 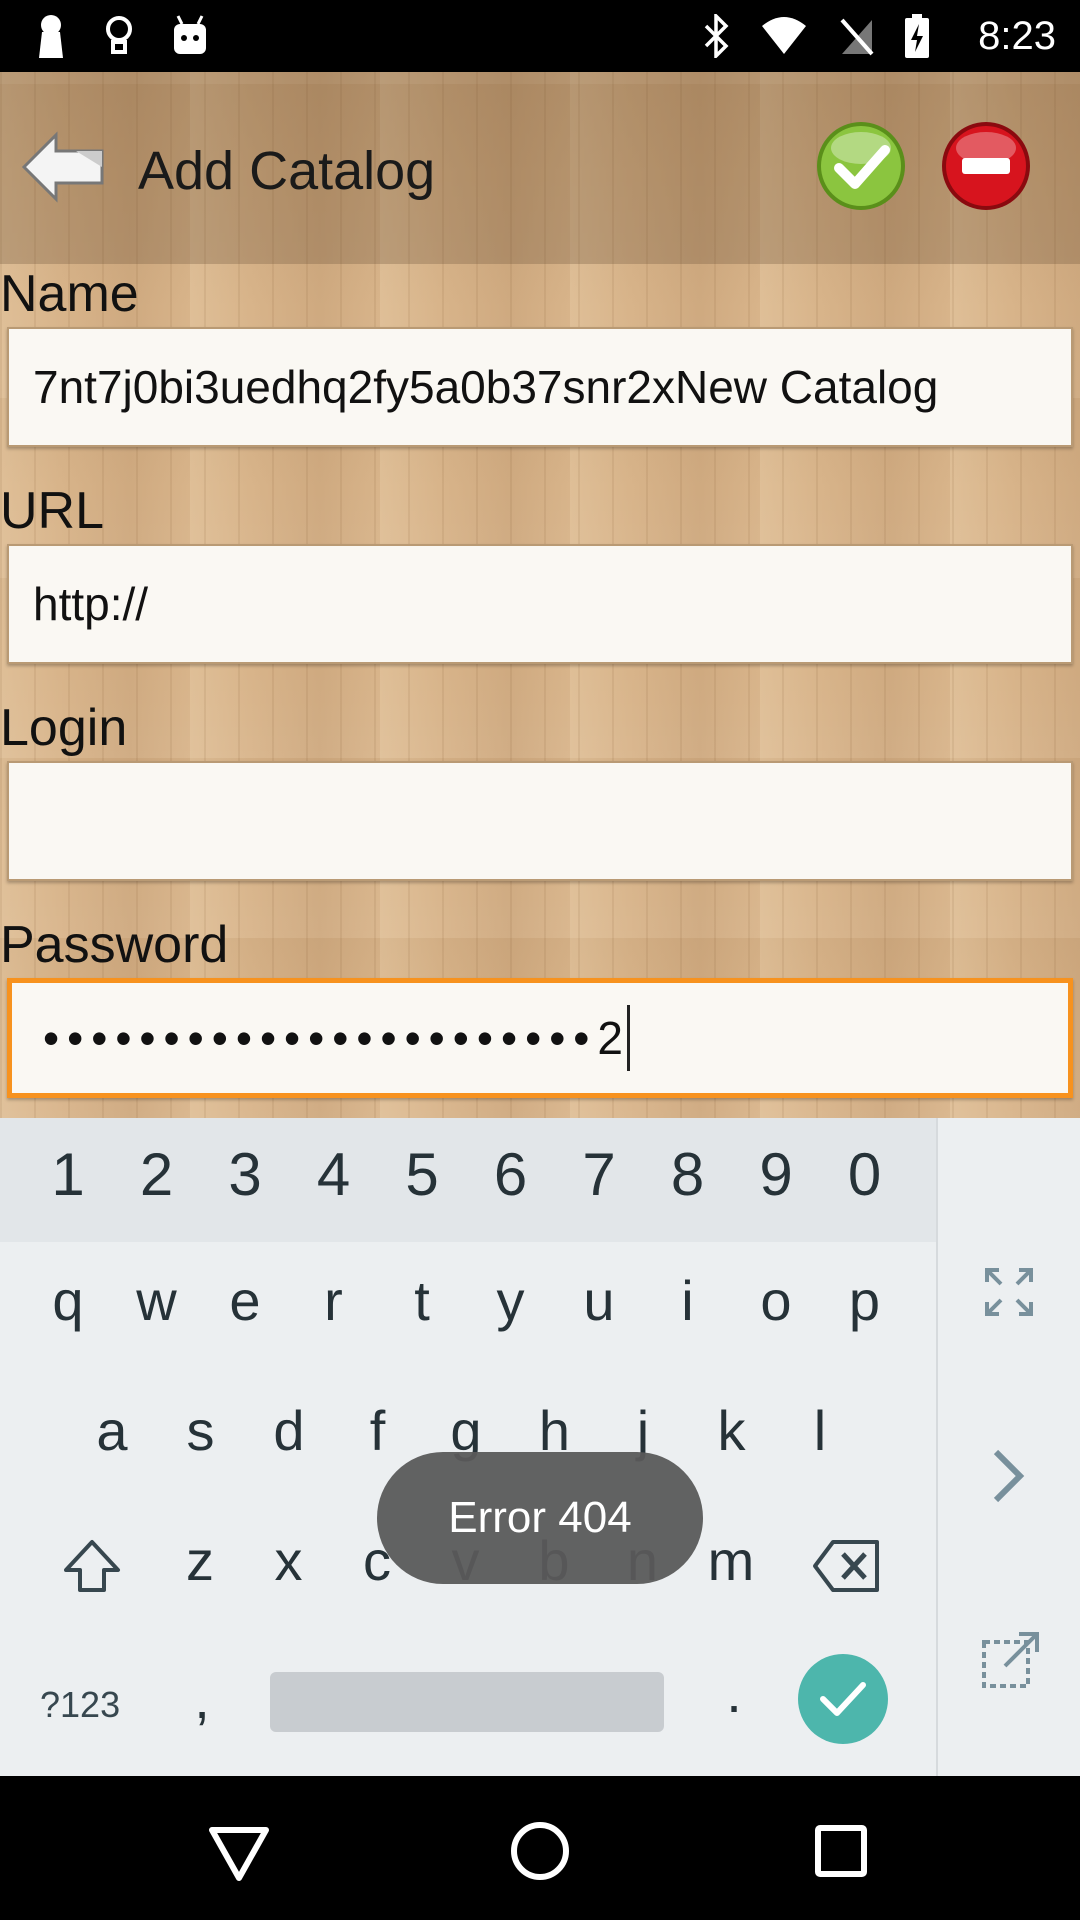 I want to click on popout-icon, so click(x=1010, y=1660).